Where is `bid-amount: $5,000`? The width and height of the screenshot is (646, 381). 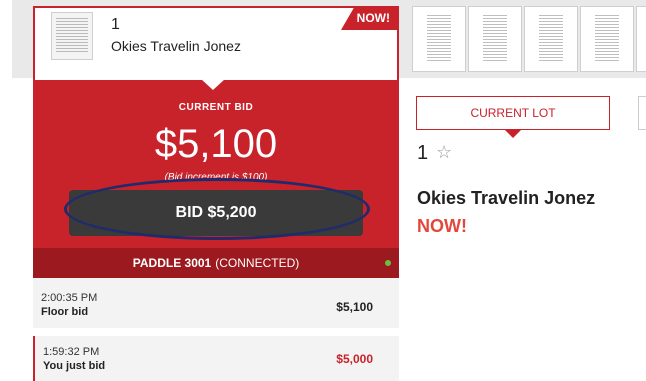 bid-amount: $5,000 is located at coordinates (354, 359).